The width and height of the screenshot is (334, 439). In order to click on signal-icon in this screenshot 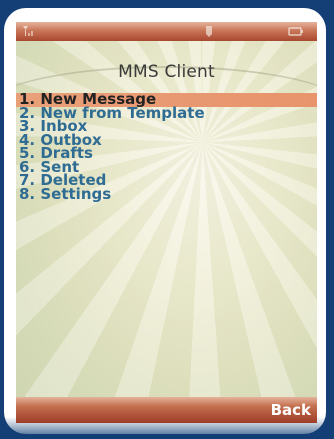, I will do `click(29, 31)`.